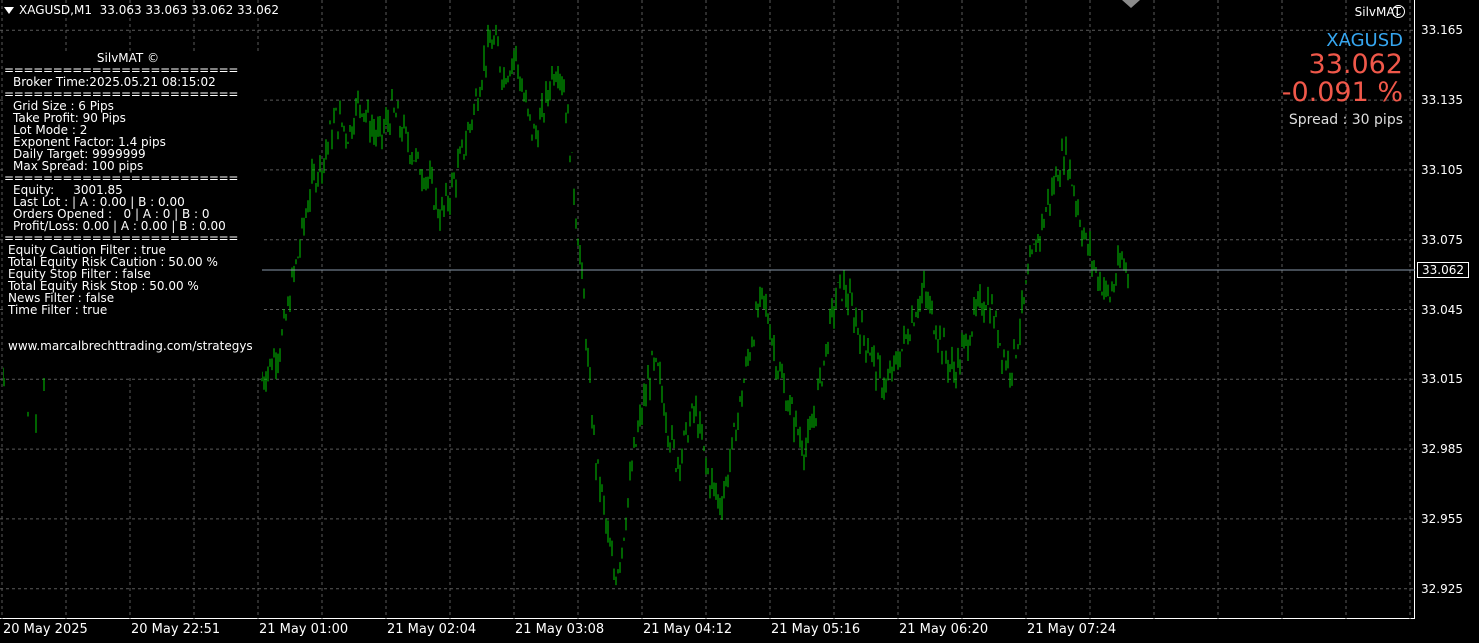 The width and height of the screenshot is (1479, 643). I want to click on y-tick-label: 32.985, so click(1442, 449).